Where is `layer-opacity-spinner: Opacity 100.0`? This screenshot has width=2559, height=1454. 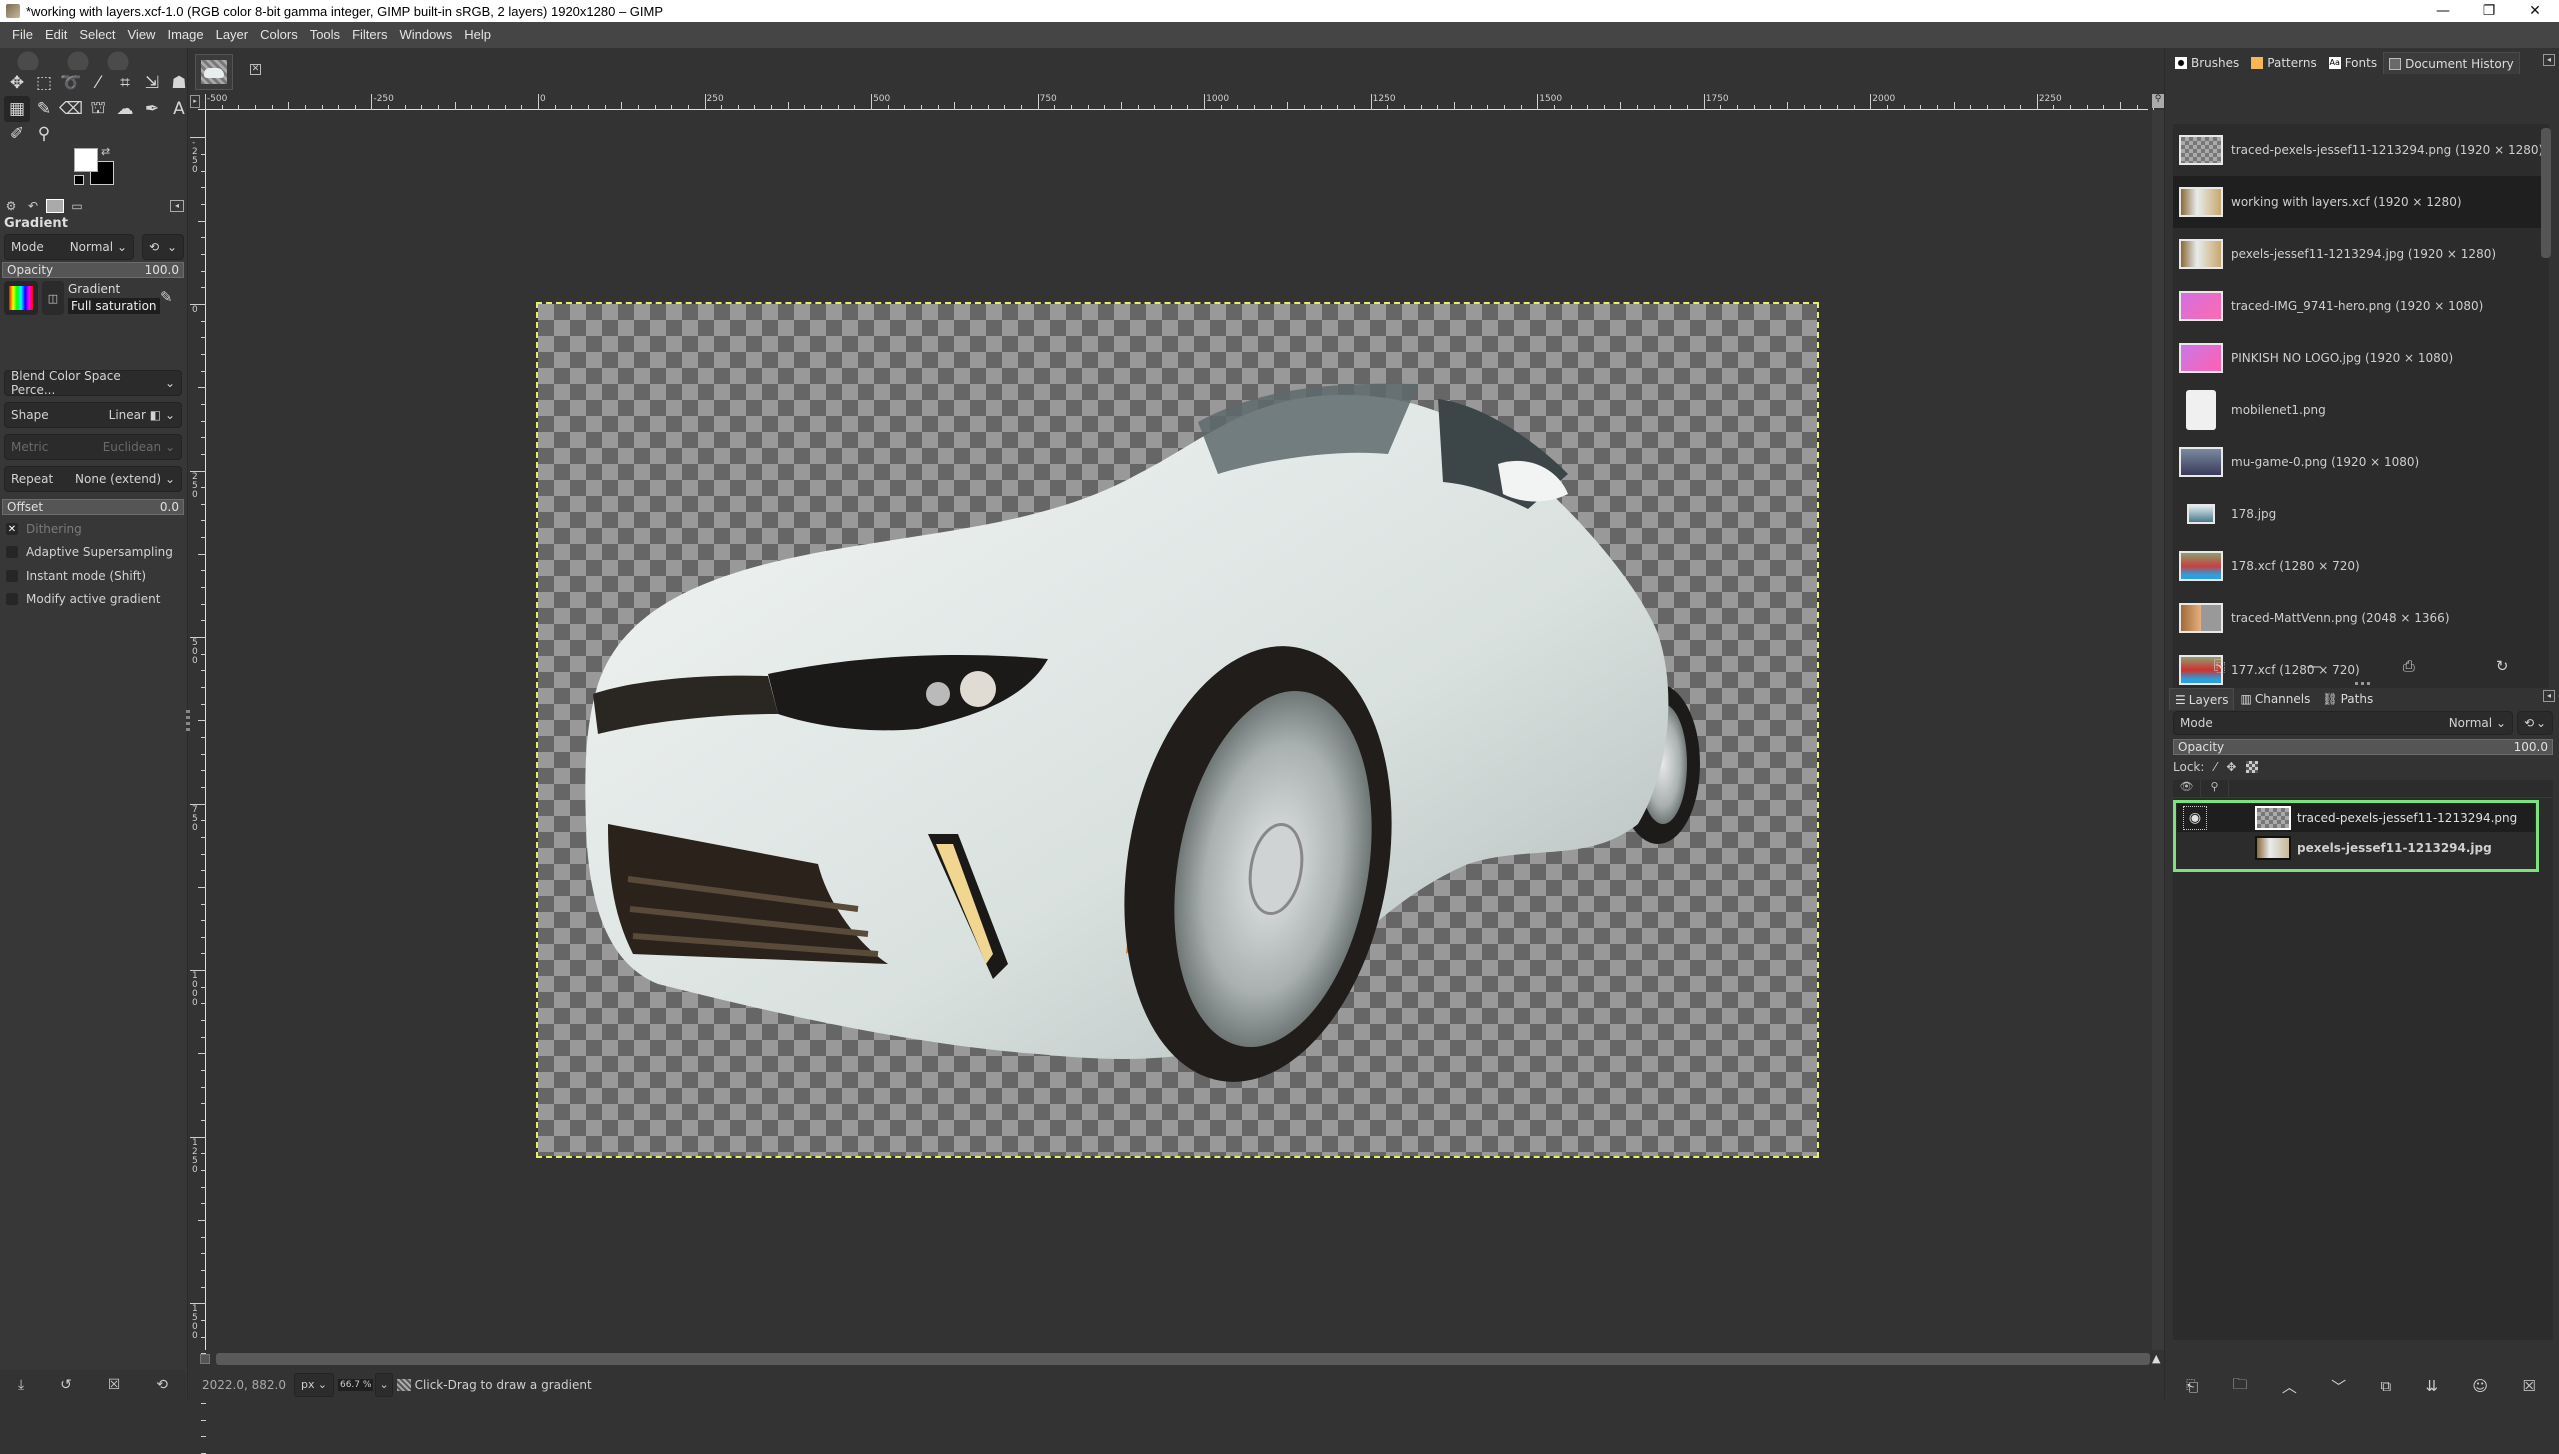
layer-opacity-spinner: Opacity 100.0 is located at coordinates (2363, 747).